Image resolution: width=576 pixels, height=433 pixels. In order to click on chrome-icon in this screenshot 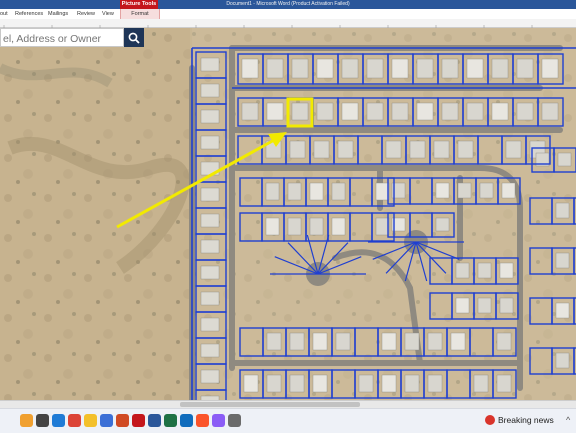, I will do `click(74, 420)`.